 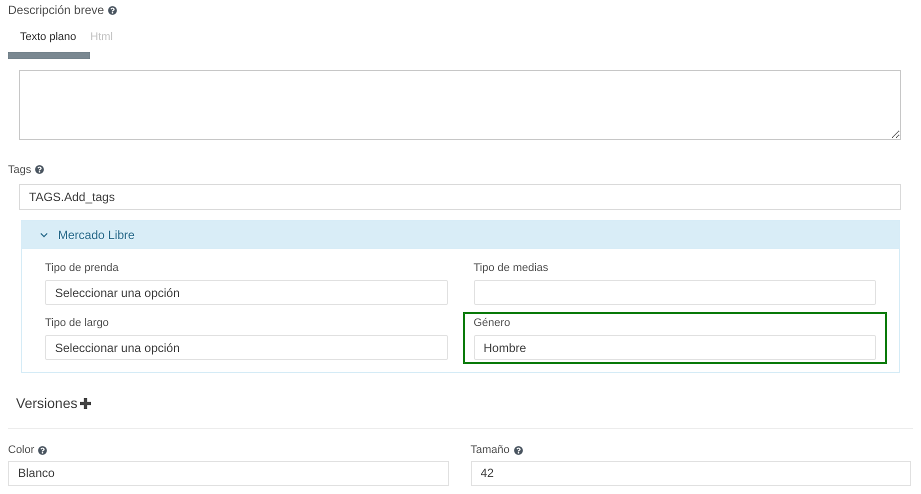 I want to click on field-label: Descripción breve, so click(x=56, y=10).